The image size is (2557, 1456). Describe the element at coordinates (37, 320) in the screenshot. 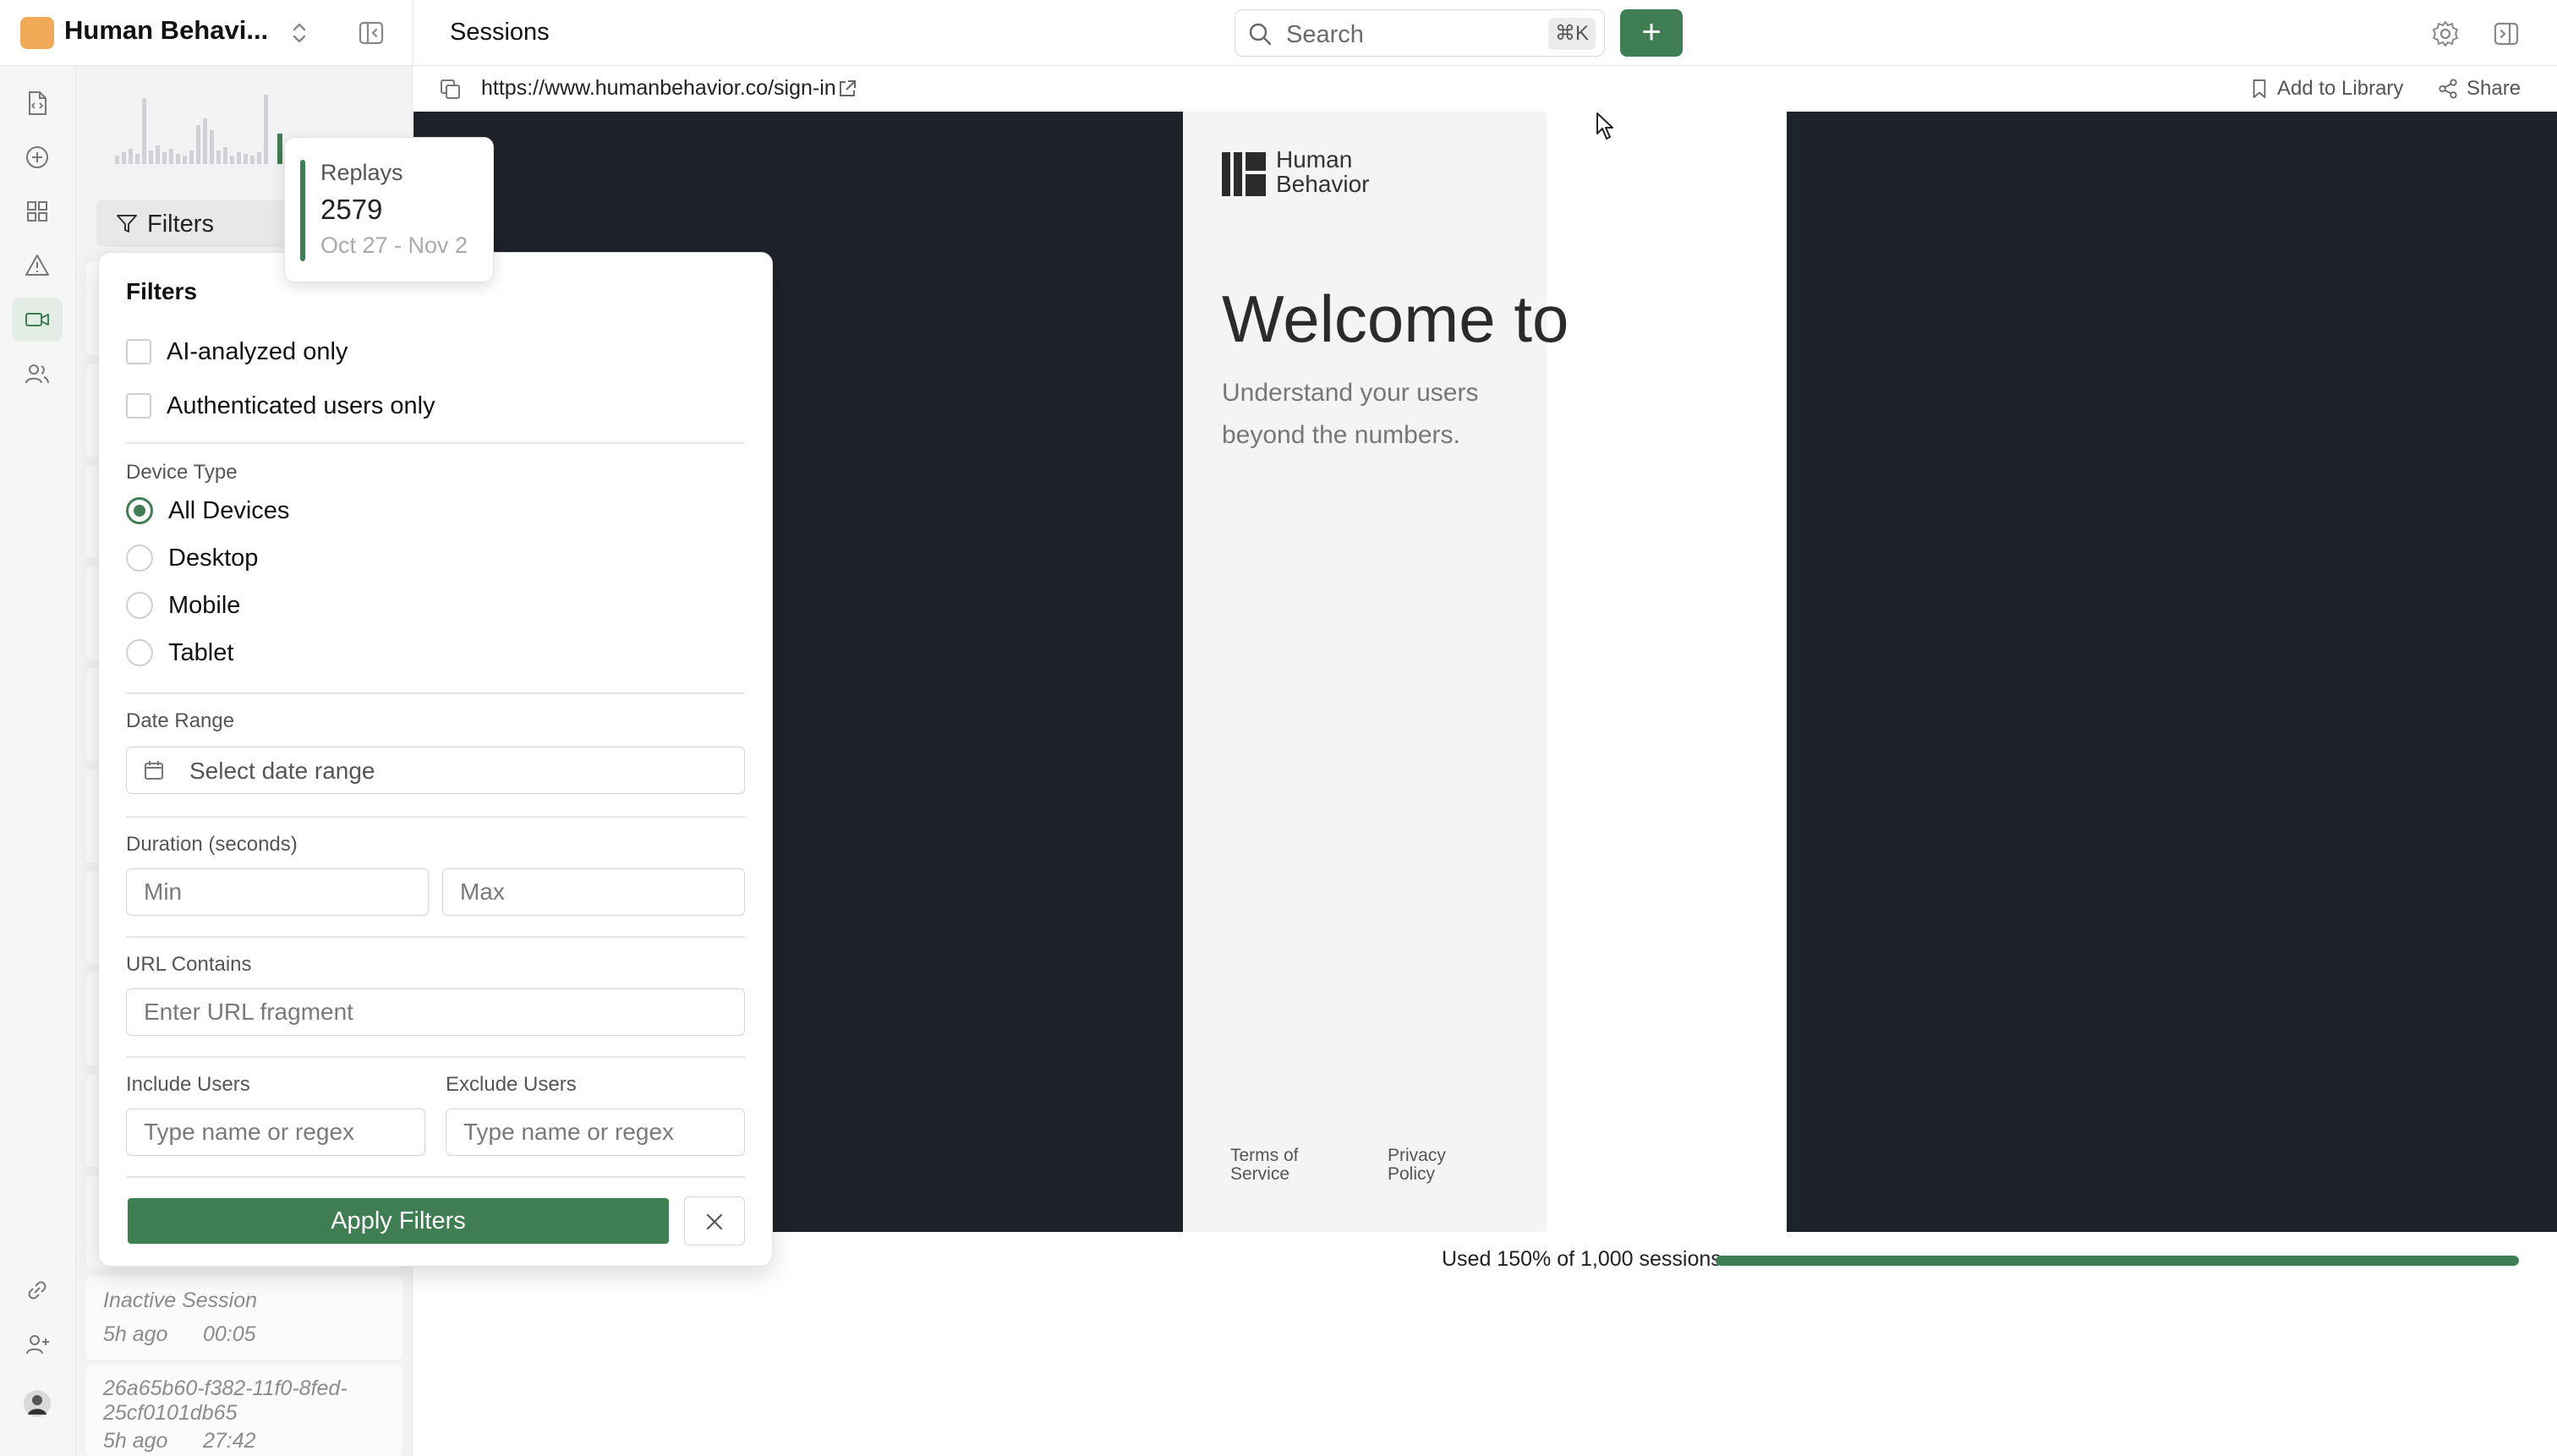

I see `rail-item-sessions` at that location.